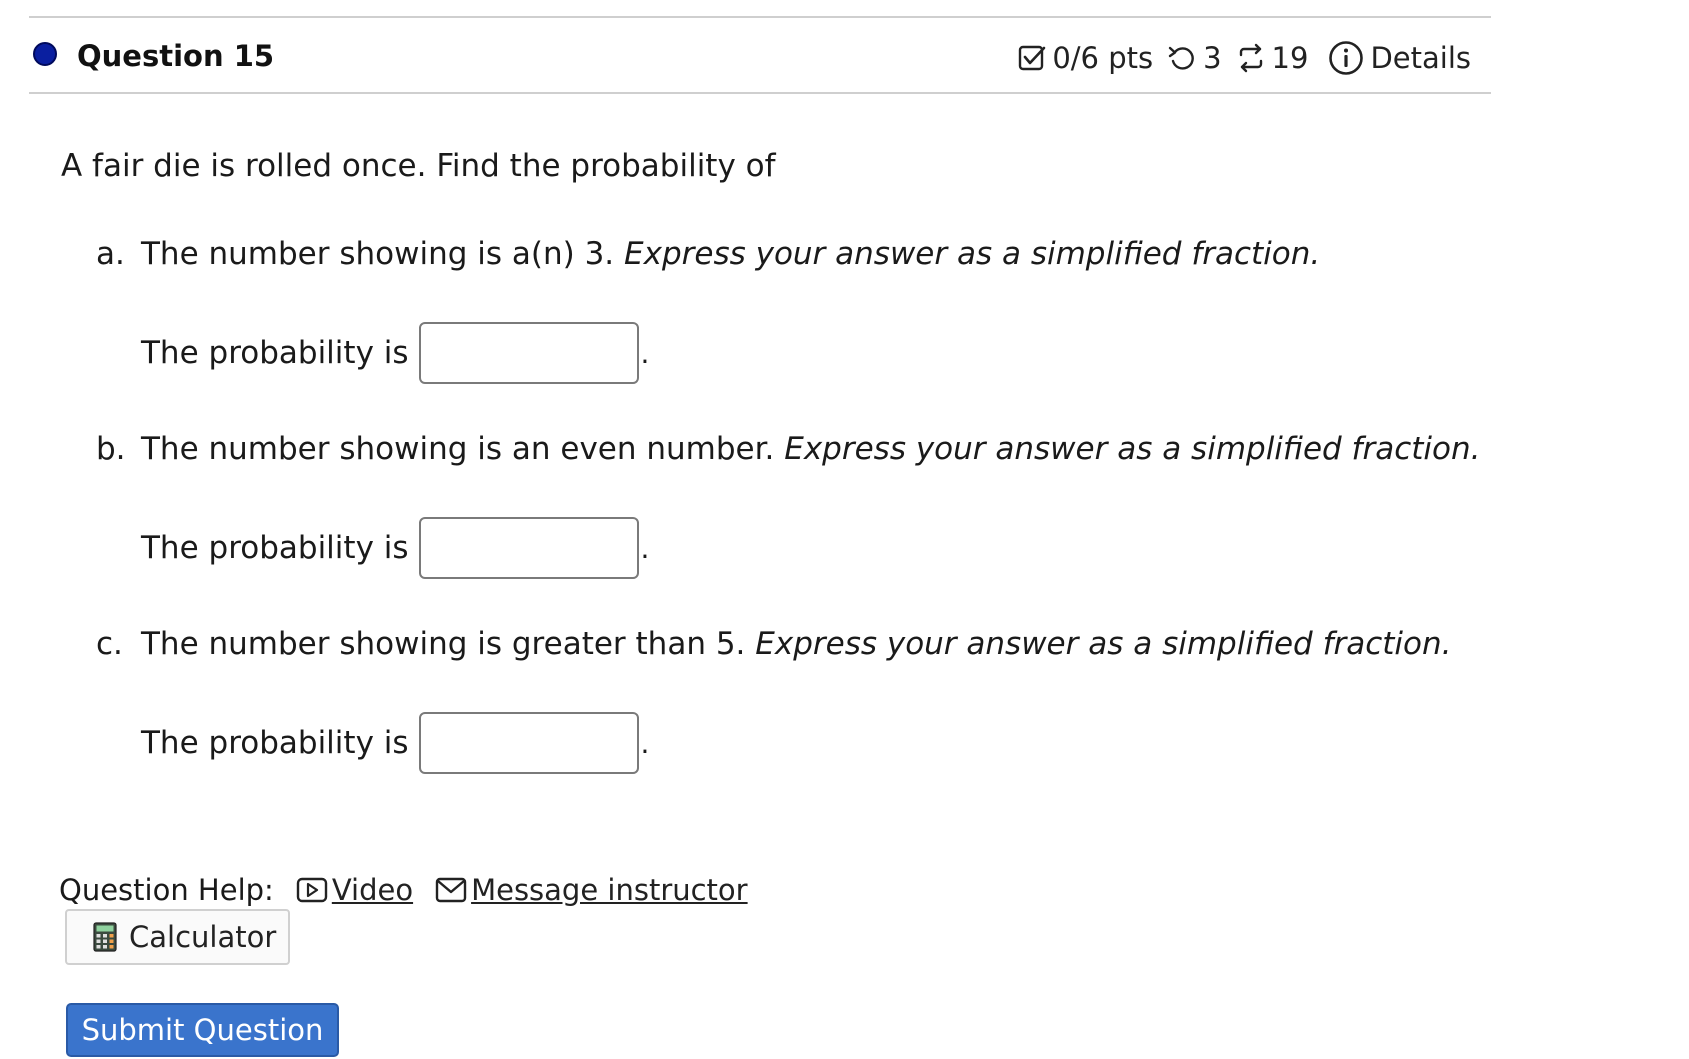 This screenshot has height=1059, width=1689. Describe the element at coordinates (1103, 58) in the screenshot. I see `points-text: 0/6 pts` at that location.